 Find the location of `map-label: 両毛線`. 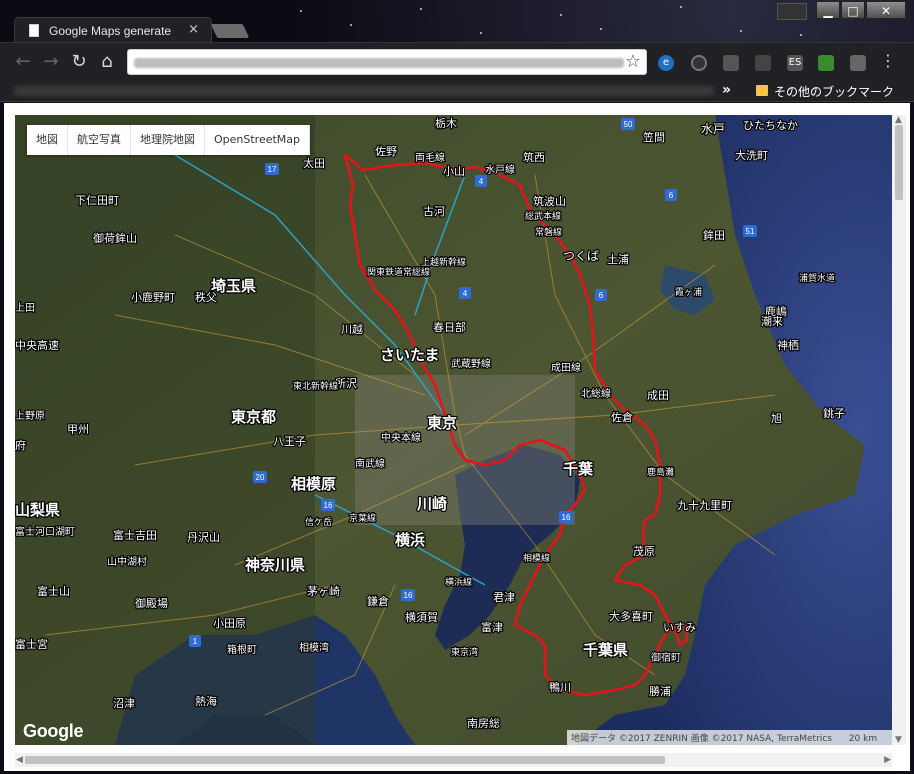

map-label: 両毛線 is located at coordinates (430, 157).